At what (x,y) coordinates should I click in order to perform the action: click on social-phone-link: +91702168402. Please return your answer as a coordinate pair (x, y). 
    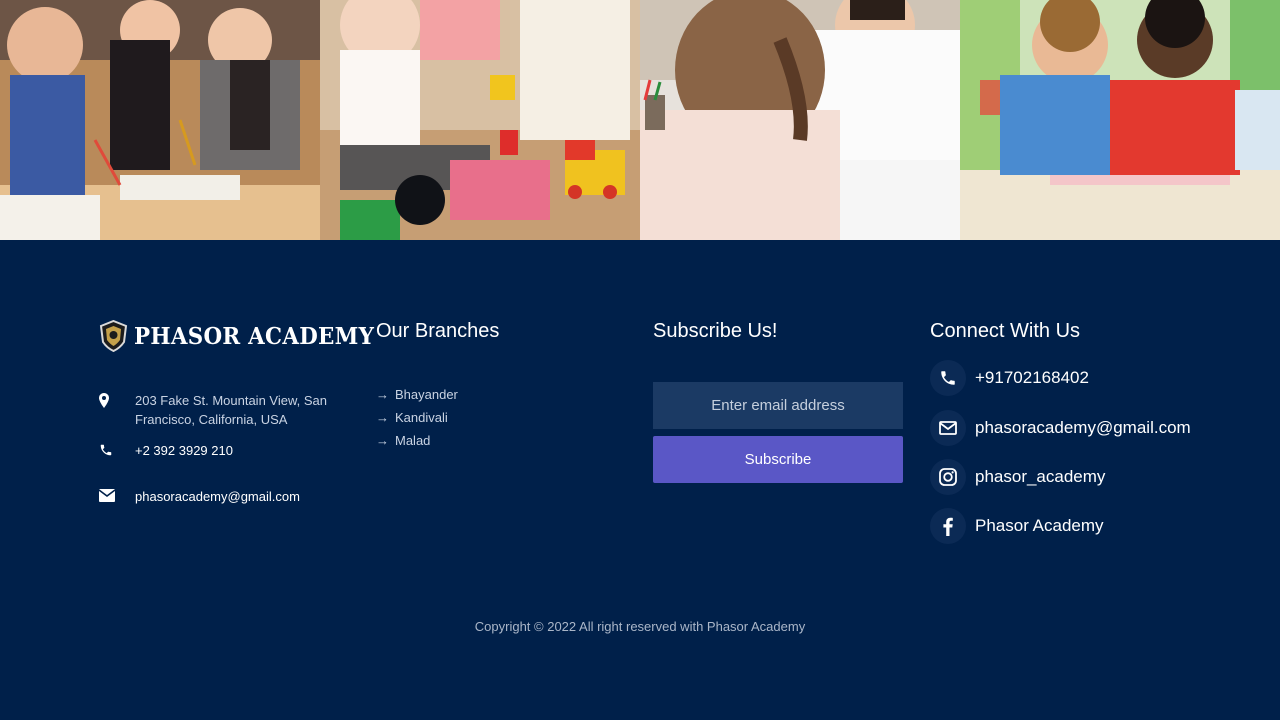
    Looking at the image, I should click on (1009, 378).